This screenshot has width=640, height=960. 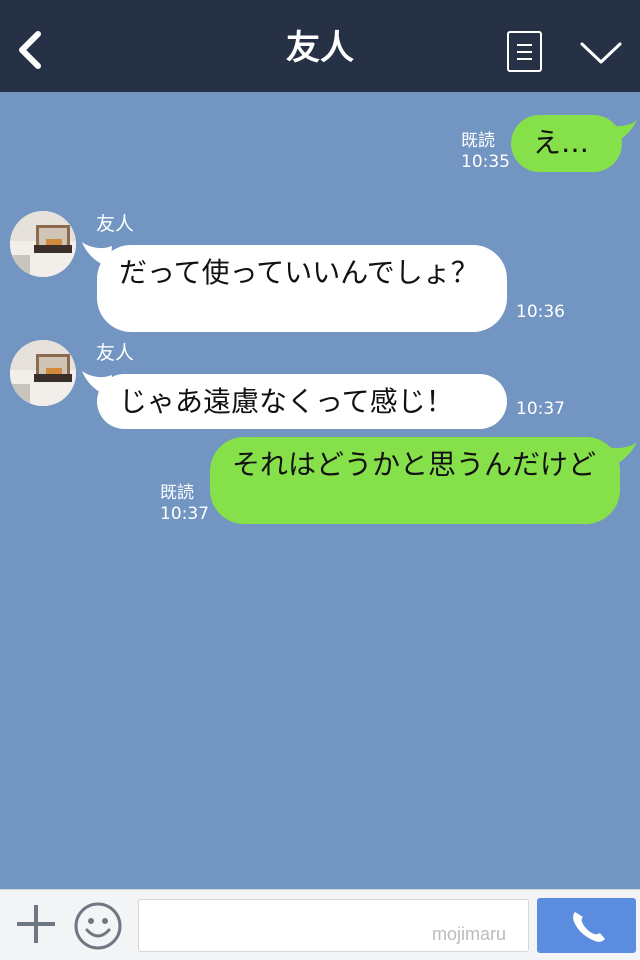 I want to click on message-composer: mojimaru, so click(x=320, y=924).